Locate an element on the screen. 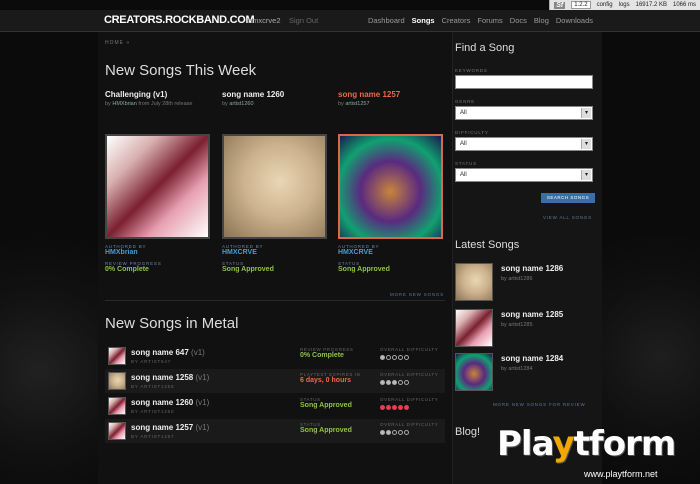 Image resolution: width=700 pixels, height=484 pixels. nav-dashboard: Dashboard is located at coordinates (386, 20).